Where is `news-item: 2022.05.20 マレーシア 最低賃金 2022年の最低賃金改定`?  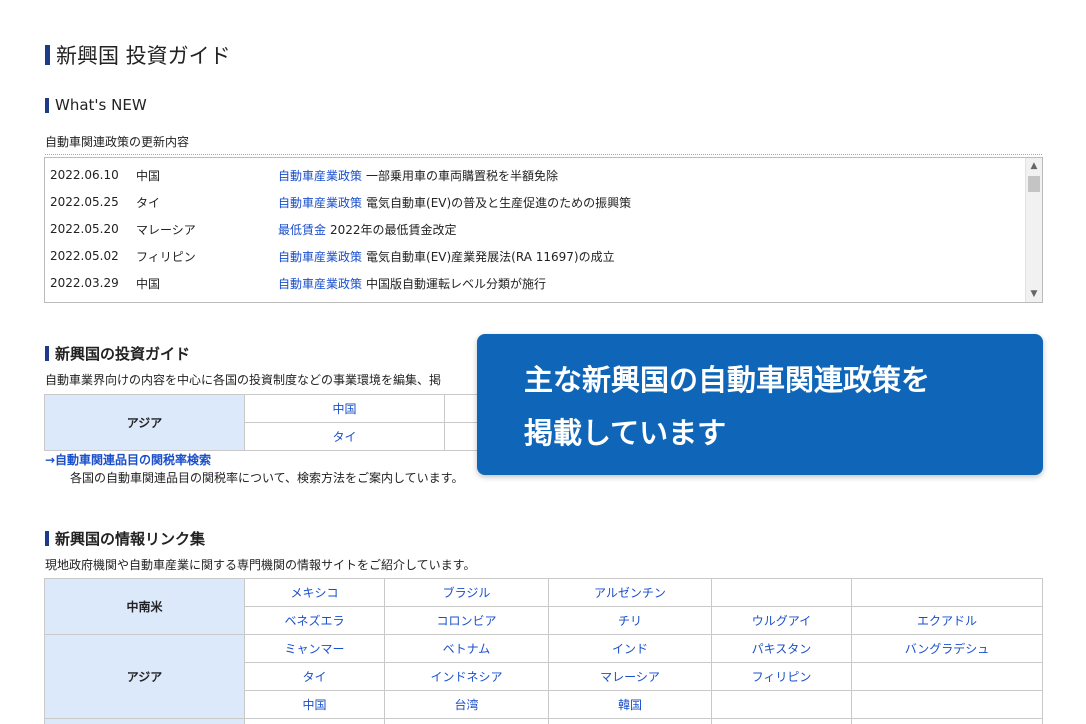
news-item: 2022.05.20 マレーシア 最低賃金 2022年の最低賃金改定 is located at coordinates (253, 229).